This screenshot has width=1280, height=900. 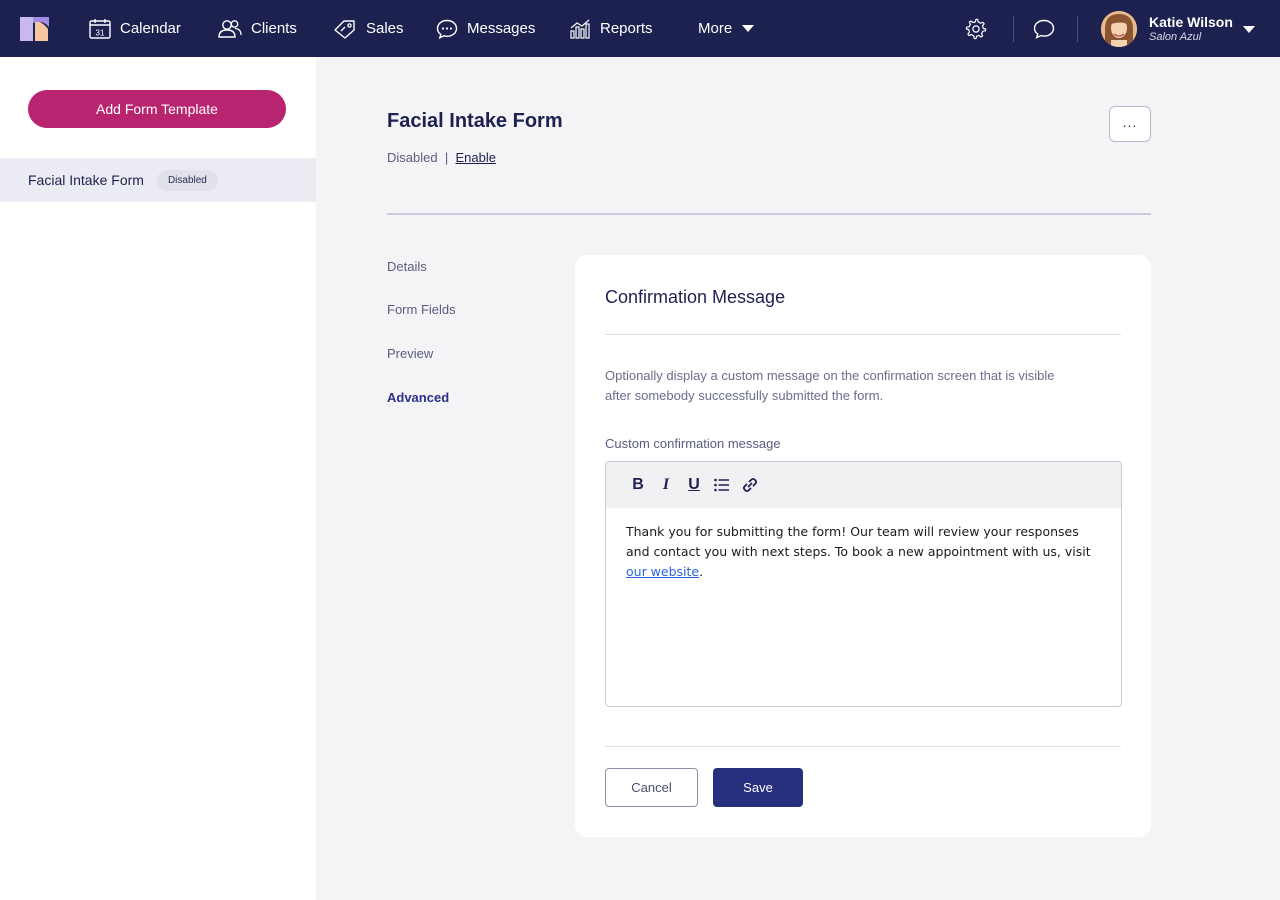 I want to click on bold-button: B, so click(x=638, y=485).